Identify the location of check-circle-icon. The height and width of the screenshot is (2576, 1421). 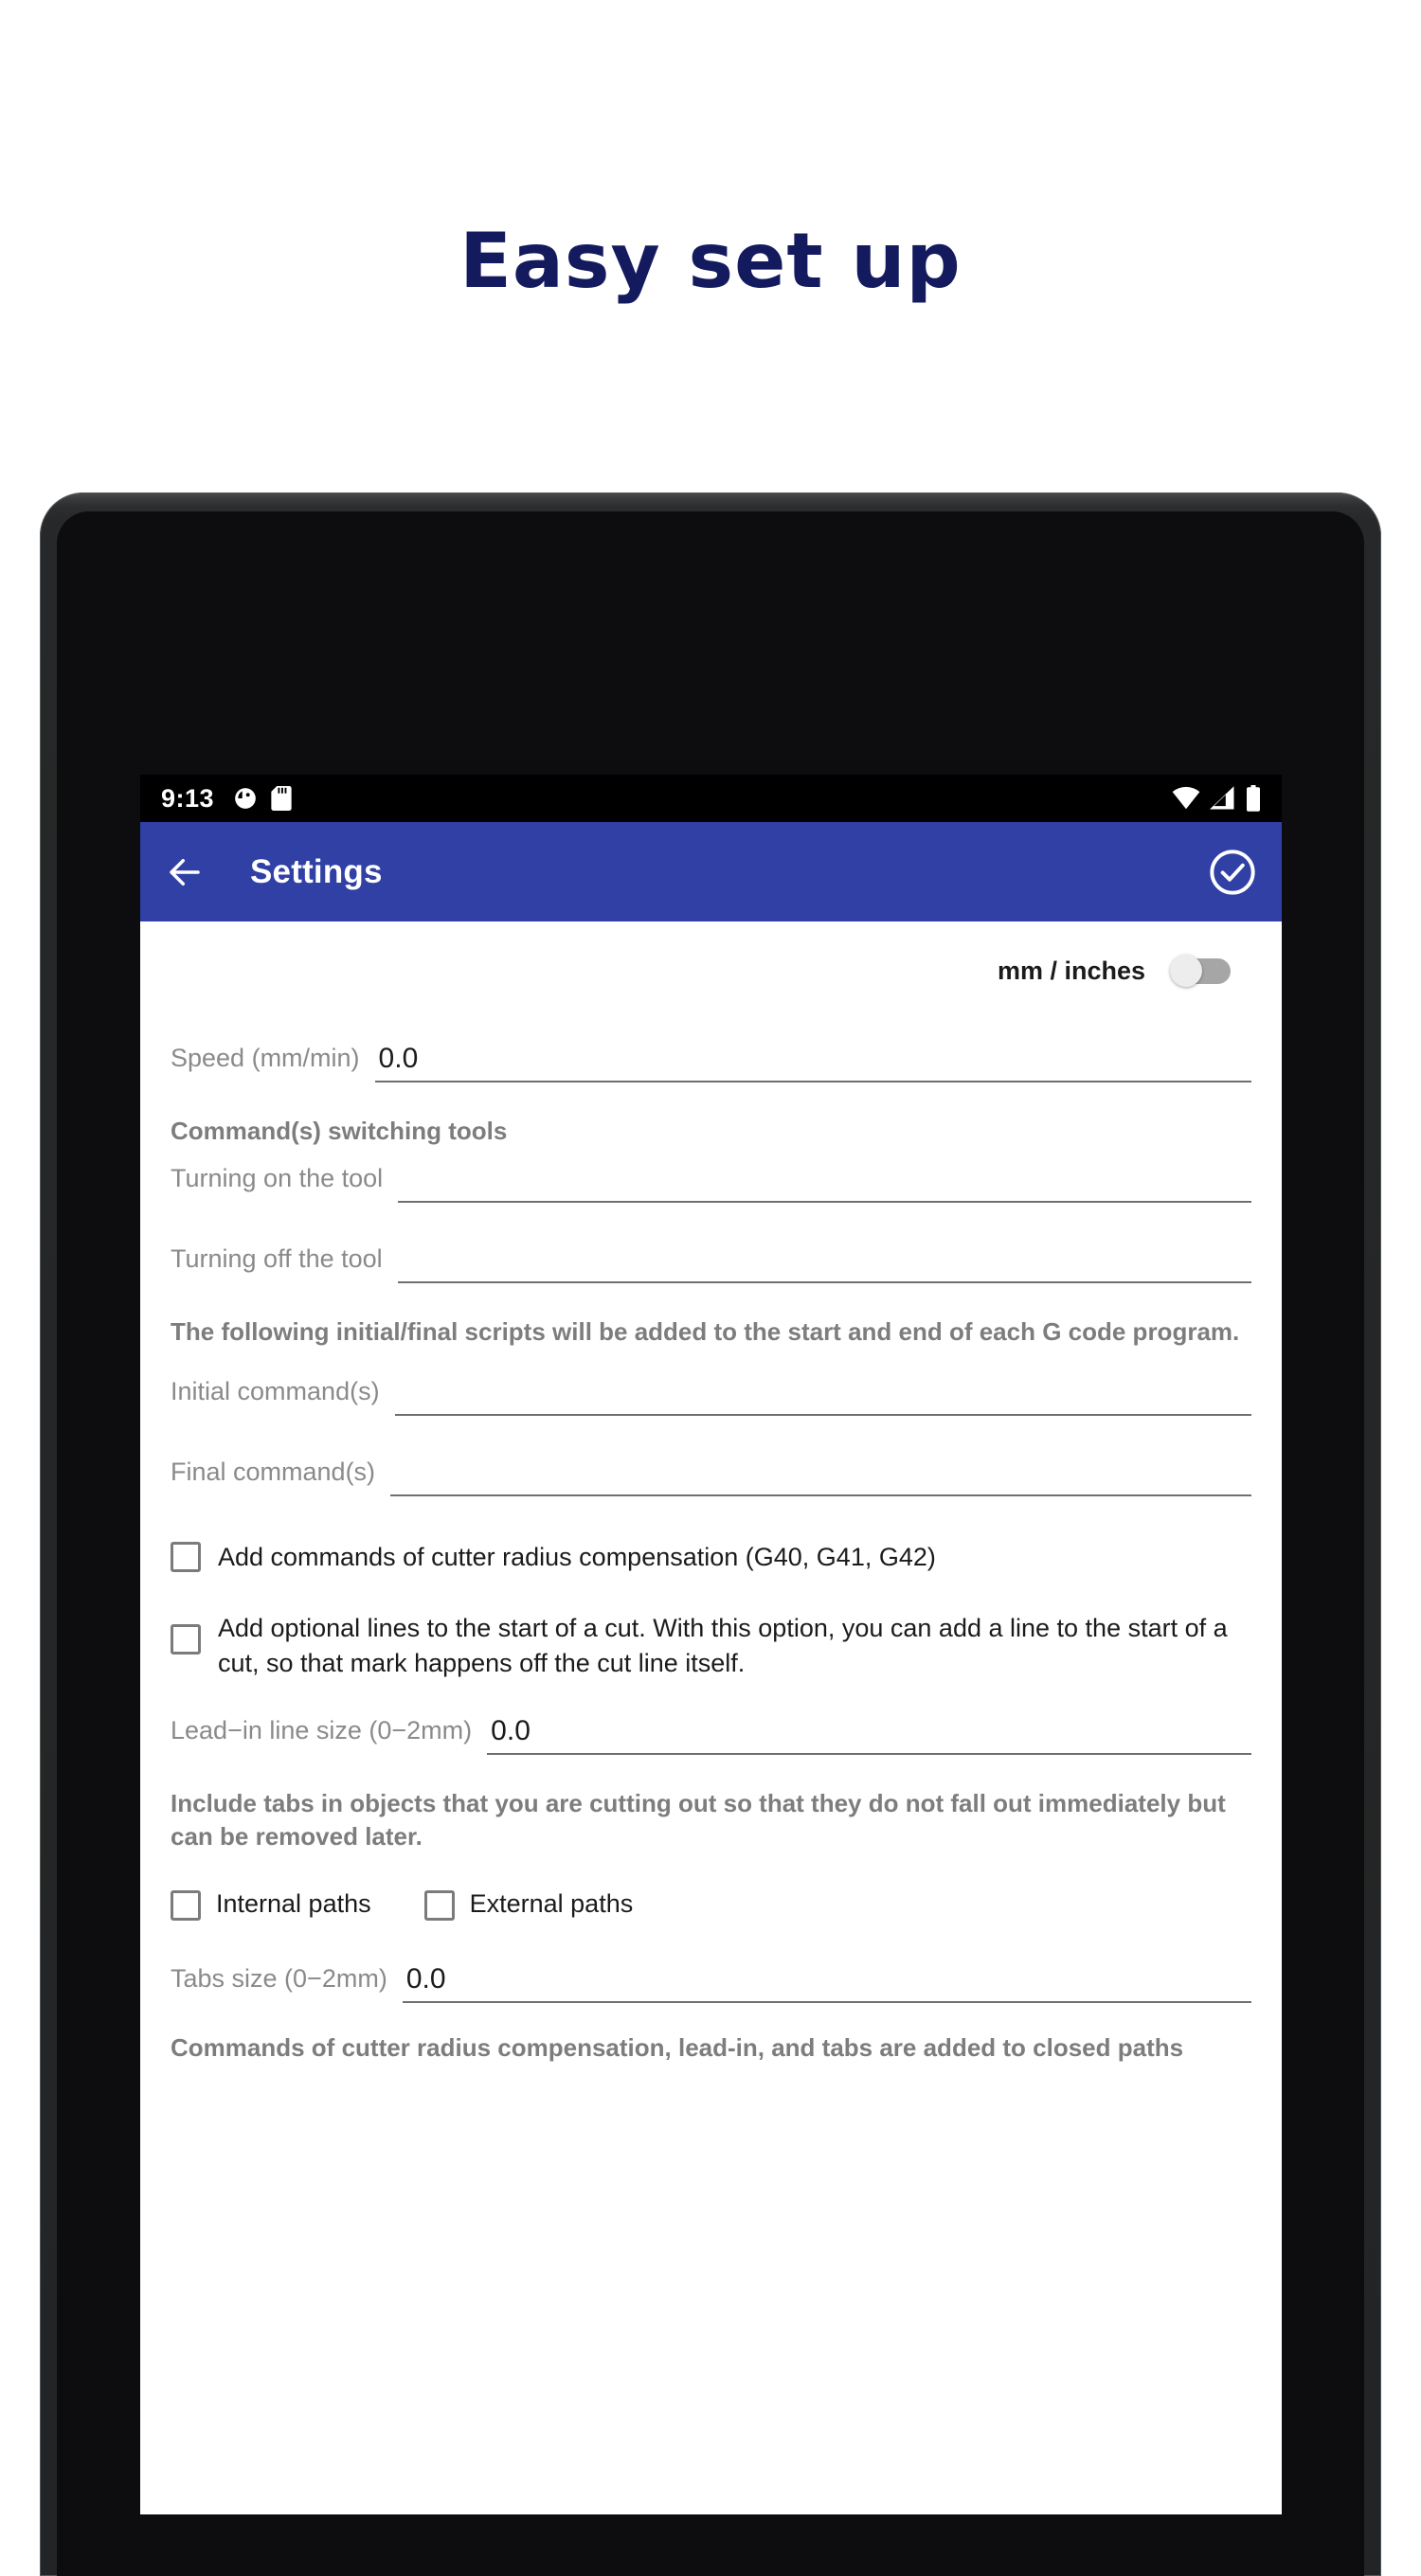
(1232, 872).